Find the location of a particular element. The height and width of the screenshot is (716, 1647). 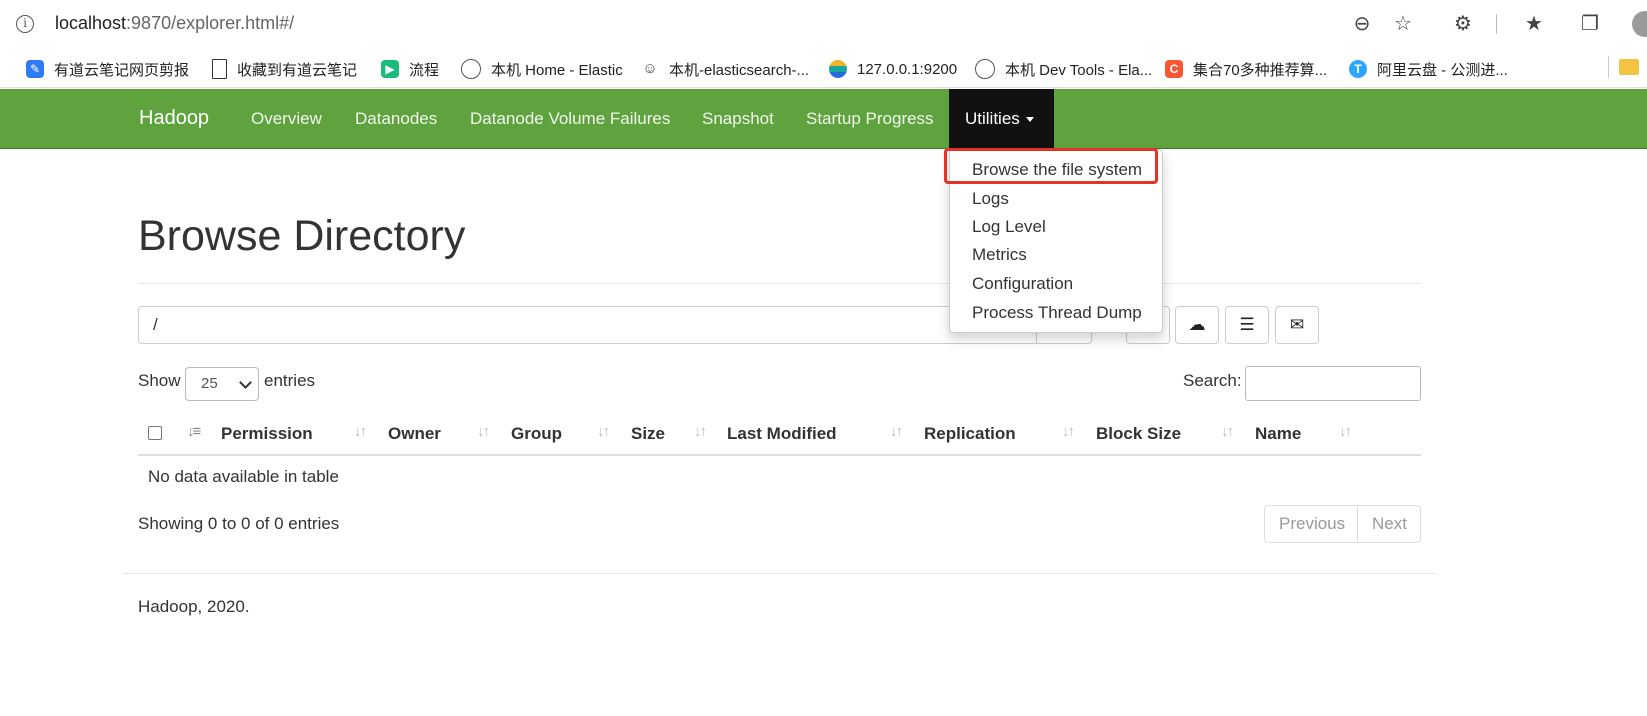

bookmark-elastic-home: 本机 Home - Elastic is located at coordinates (542, 69).